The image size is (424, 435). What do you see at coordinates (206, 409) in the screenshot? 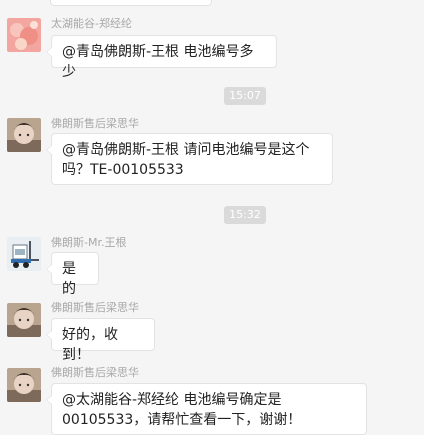
I see `message-bubble: @太湖能谷-郑经纶 电池编号确定是00105533，请帮忙查看一下，谢谢！` at bounding box center [206, 409].